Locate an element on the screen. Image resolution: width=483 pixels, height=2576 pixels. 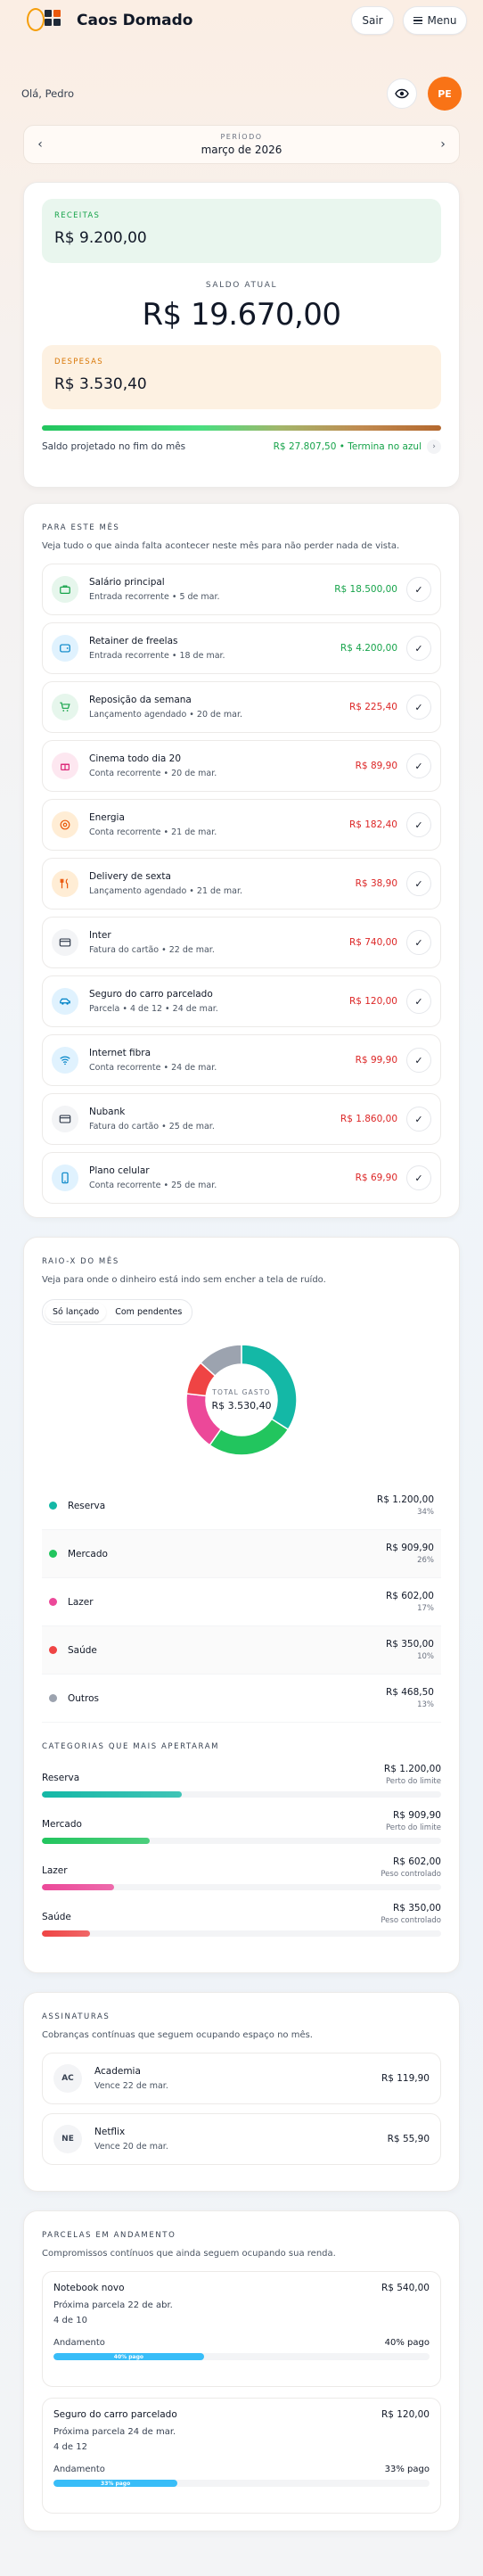
list-item-subtitle: Entrada recorrente • 5 de mar. is located at coordinates (154, 597).